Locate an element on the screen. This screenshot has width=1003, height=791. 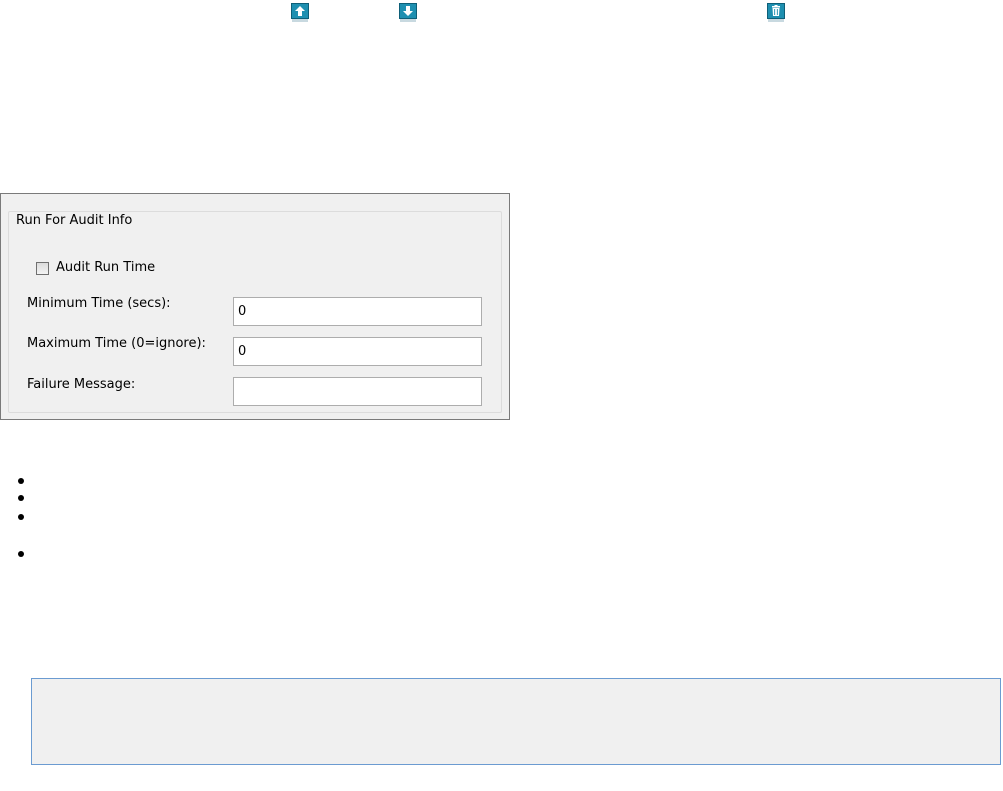
move-up-icon is located at coordinates (300, 13).